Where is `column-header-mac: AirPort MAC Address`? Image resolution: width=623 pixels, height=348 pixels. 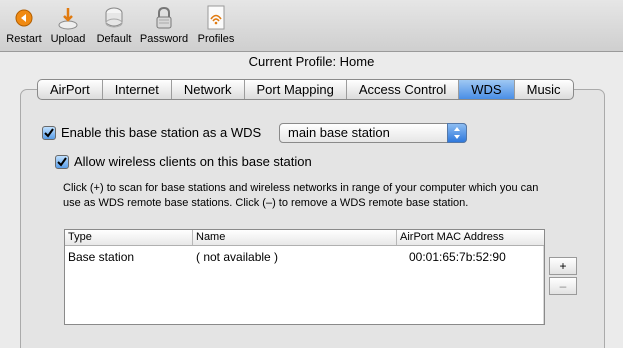
column-header-mac: AirPort MAC Address is located at coordinates (470, 237).